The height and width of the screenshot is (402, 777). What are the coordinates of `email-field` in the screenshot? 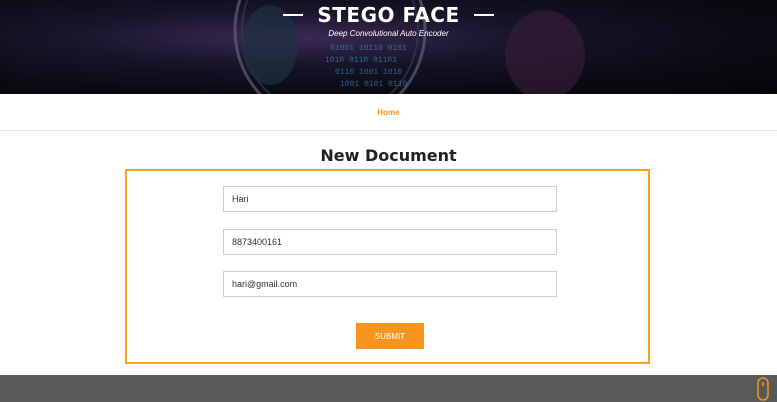 It's located at (390, 284).